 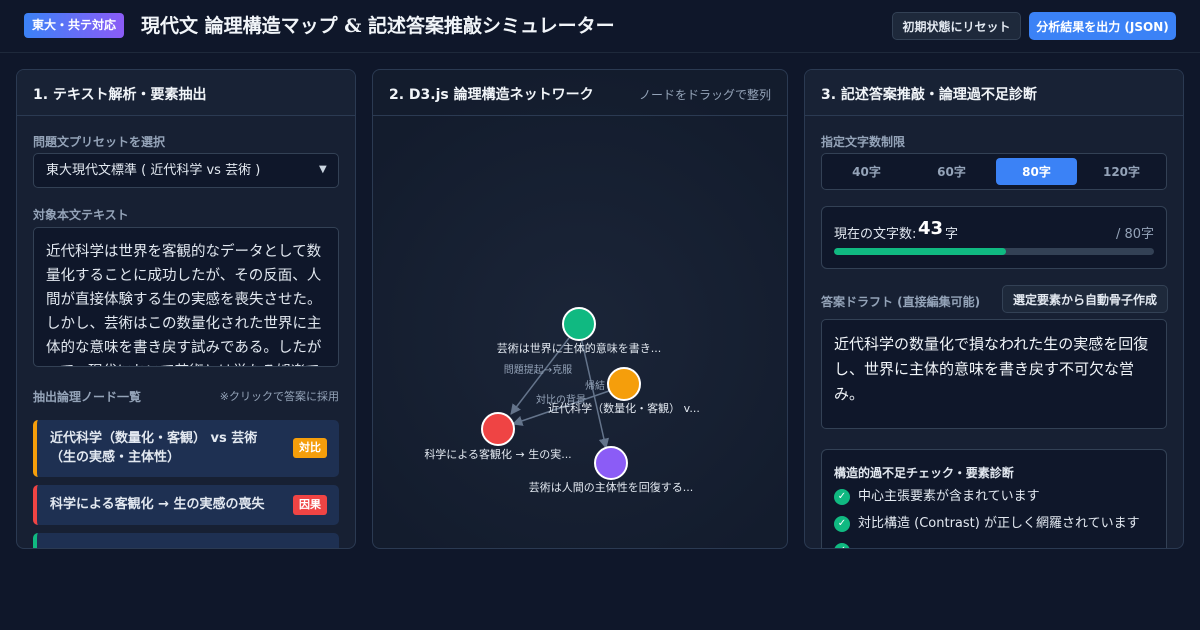 What do you see at coordinates (491, 95) in the screenshot?
I see `panel-title: 2. D3.js 論理構造ネットワーク` at bounding box center [491, 95].